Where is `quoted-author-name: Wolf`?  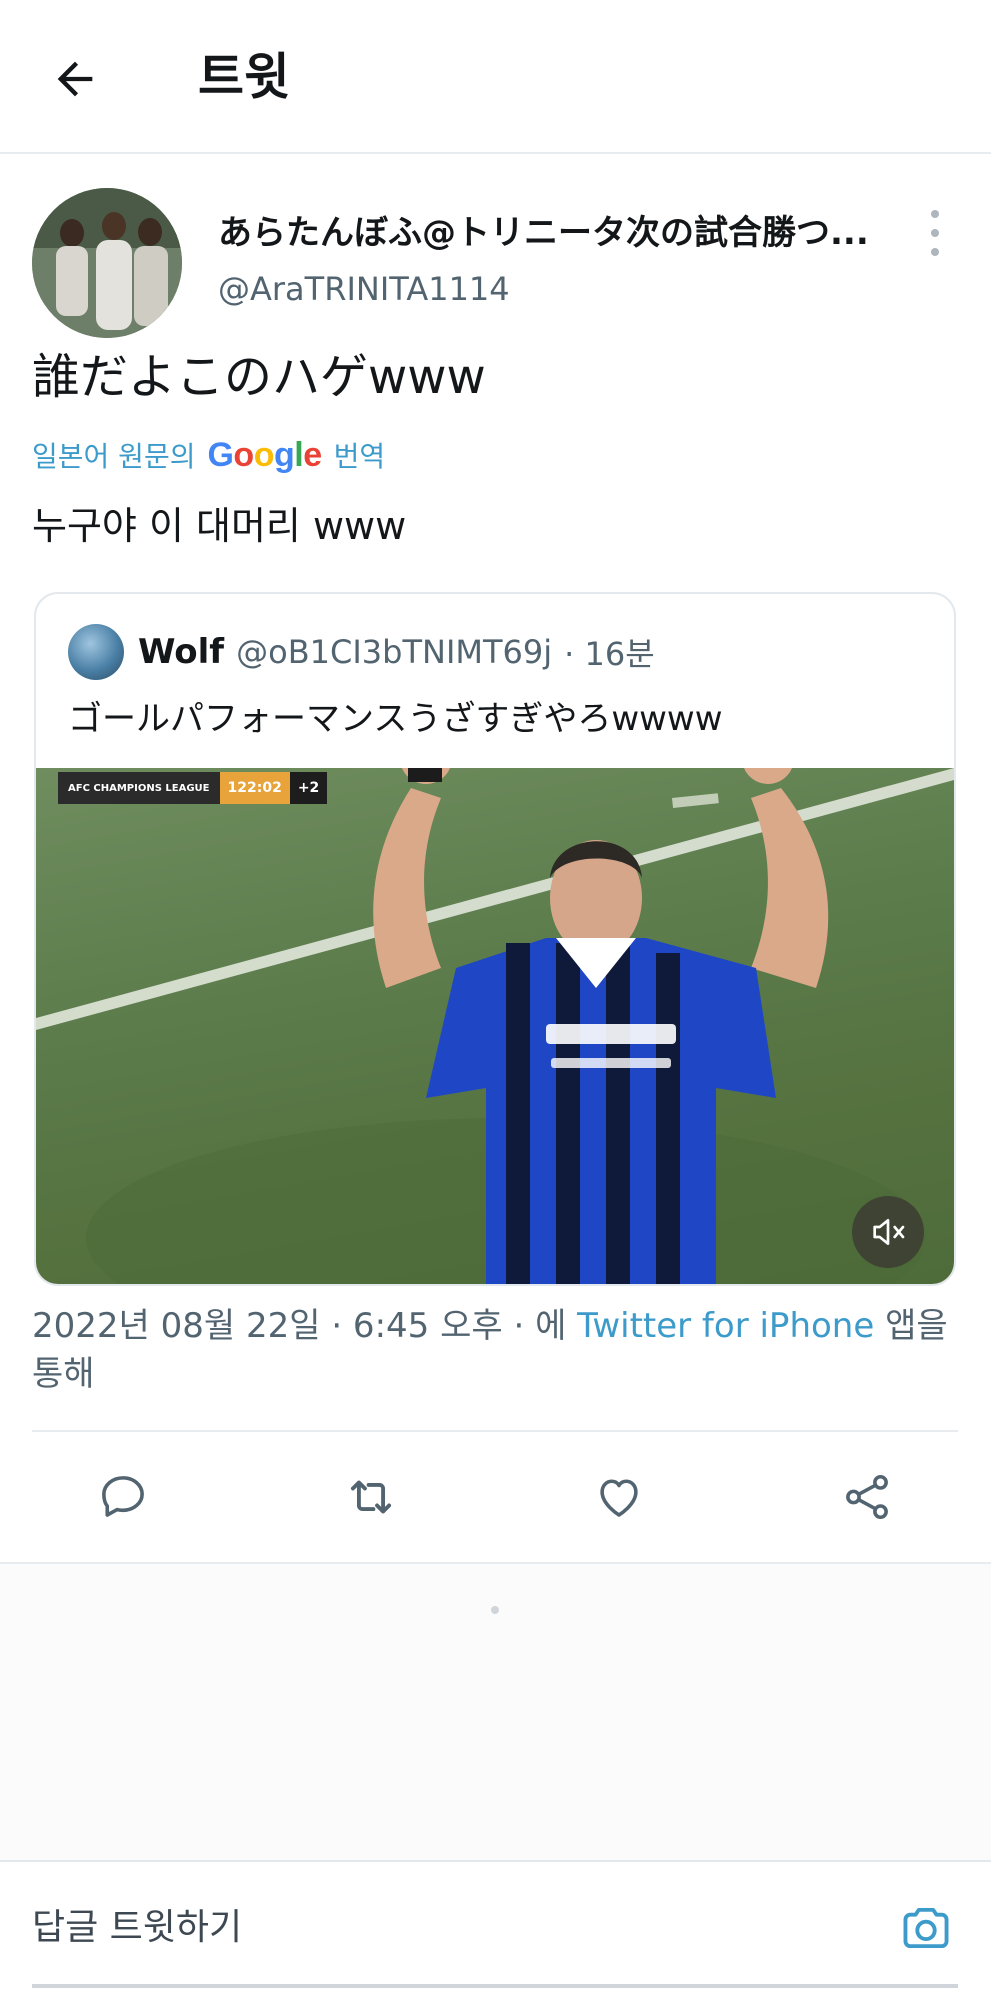 quoted-author-name: Wolf is located at coordinates (181, 652).